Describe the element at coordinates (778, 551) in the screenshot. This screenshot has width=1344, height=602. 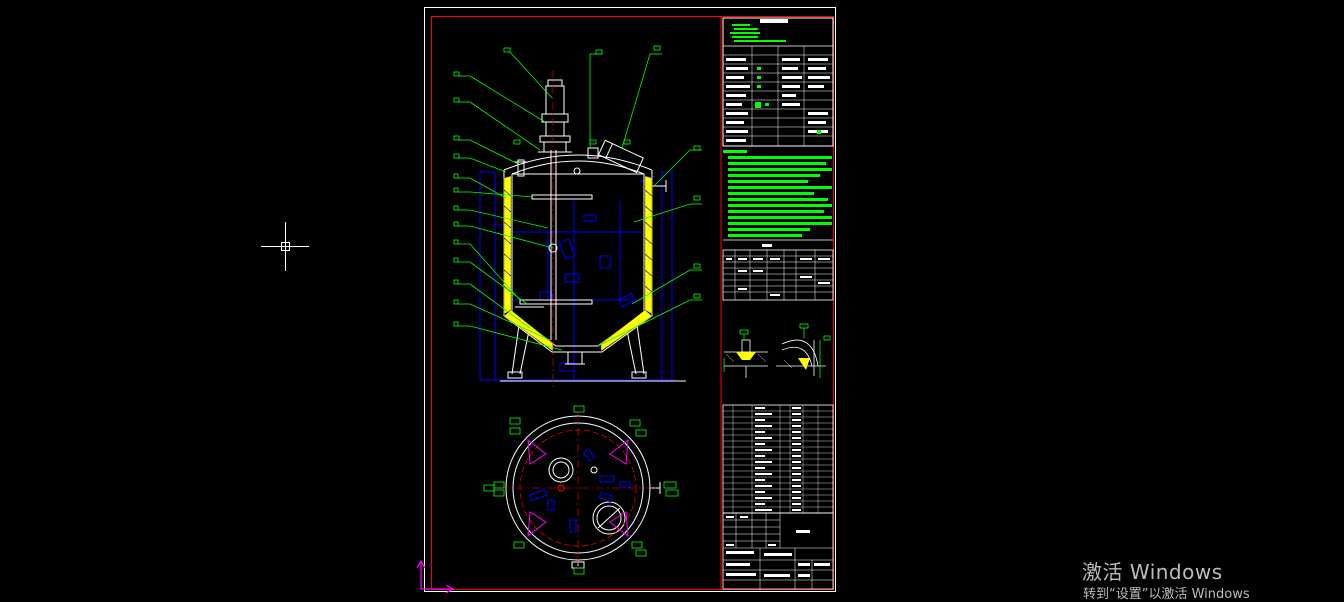
I see `title-block` at that location.